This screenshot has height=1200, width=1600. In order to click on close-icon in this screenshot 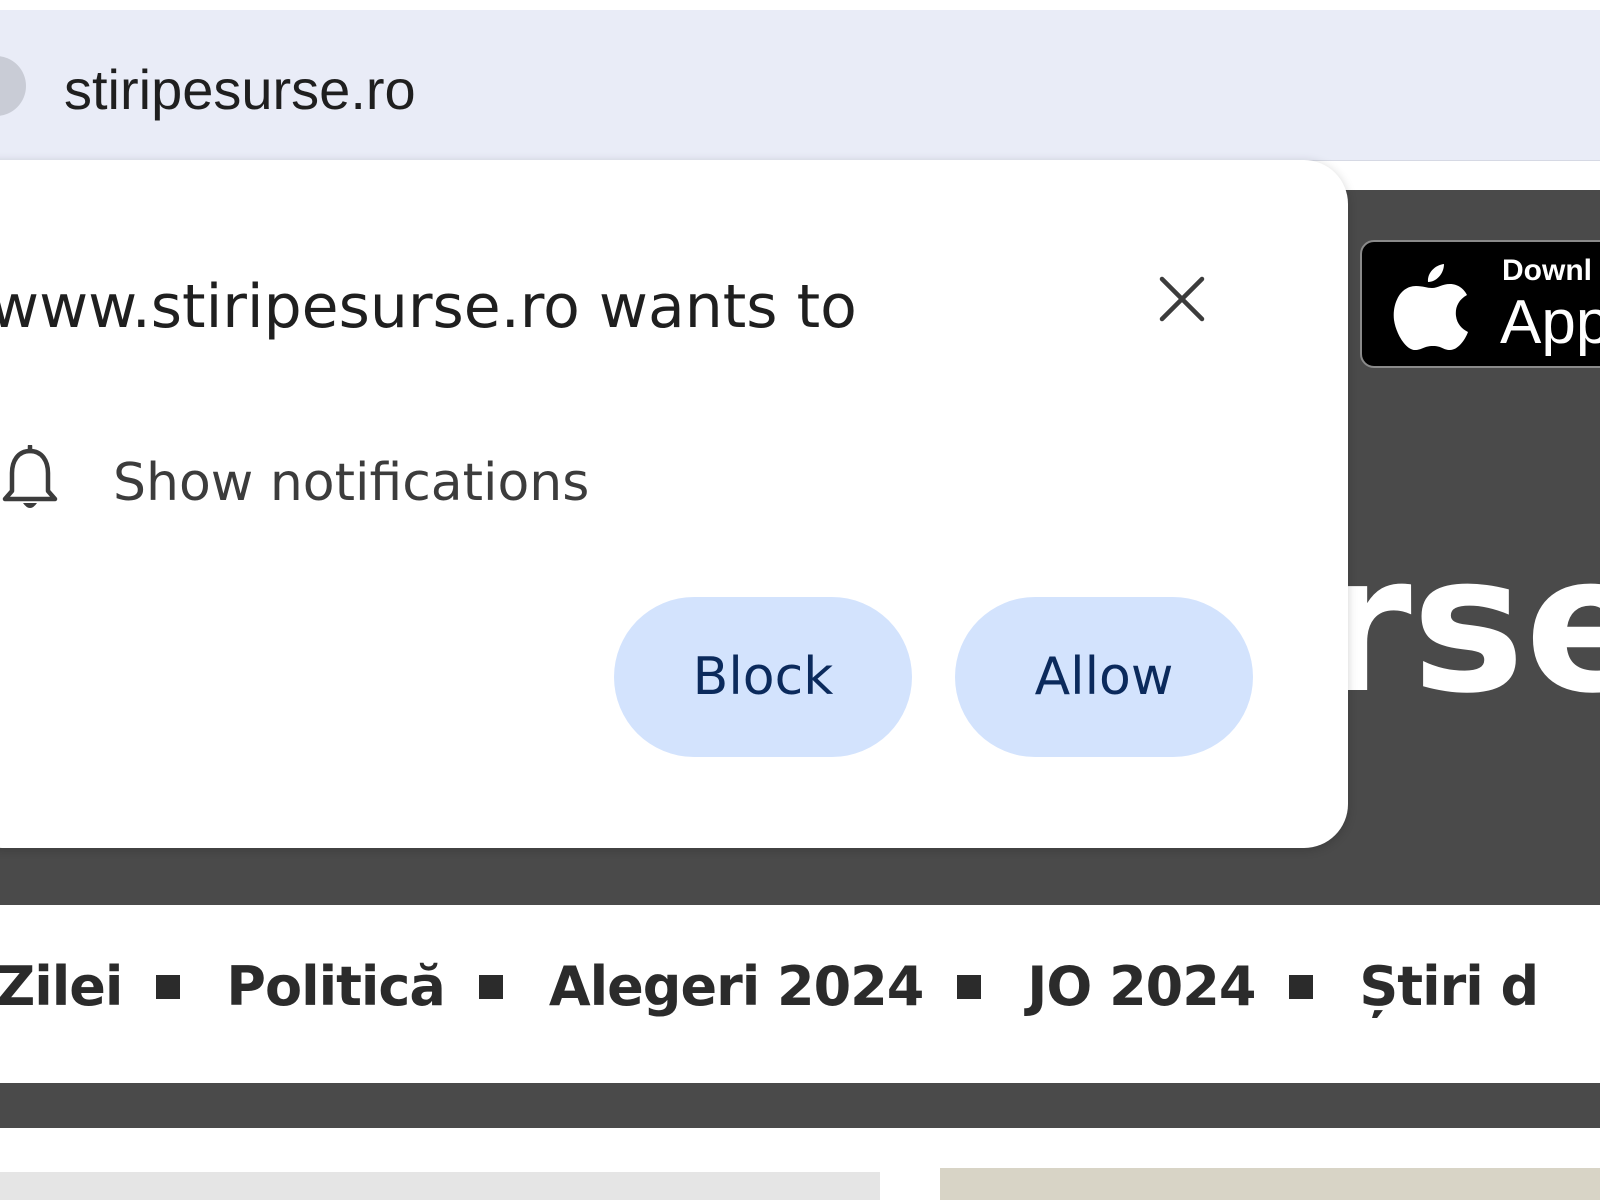, I will do `click(1182, 299)`.